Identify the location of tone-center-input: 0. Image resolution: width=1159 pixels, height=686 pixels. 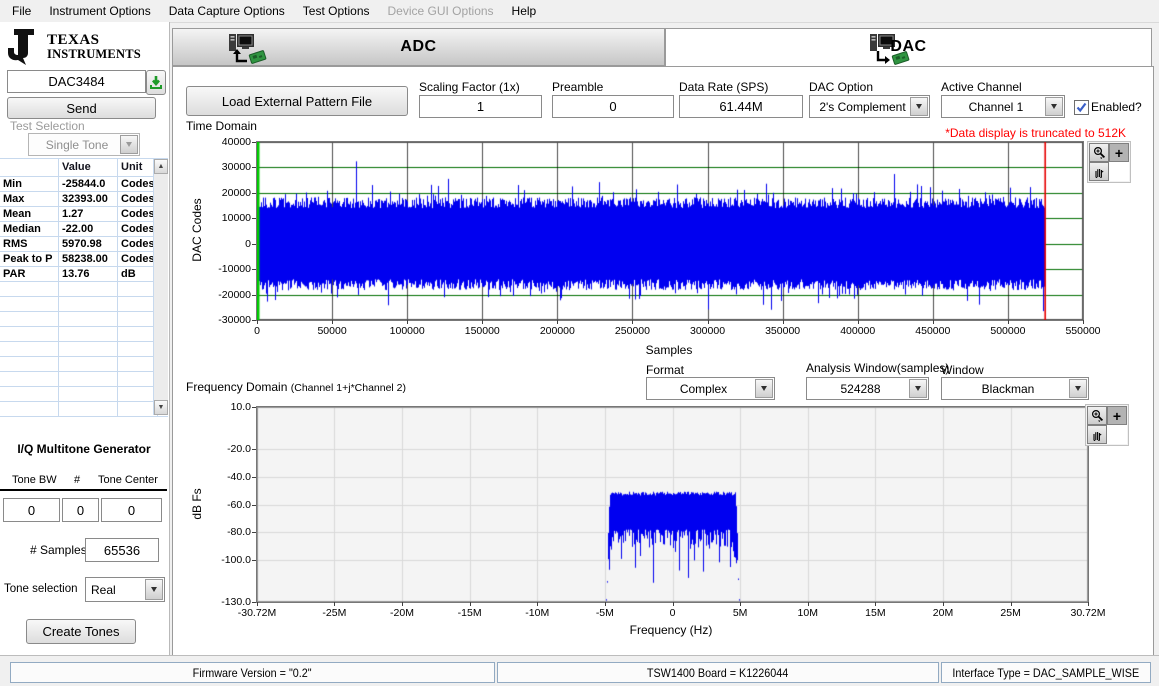
(131, 510).